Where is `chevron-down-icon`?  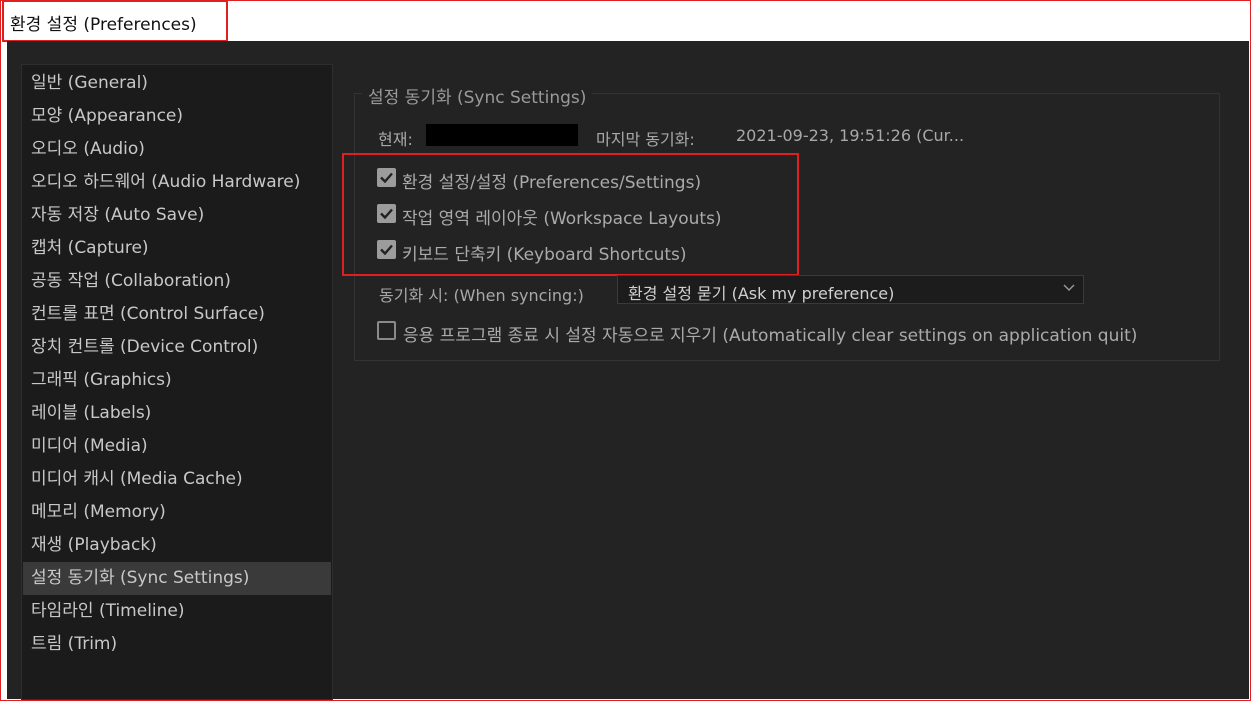 chevron-down-icon is located at coordinates (1069, 287).